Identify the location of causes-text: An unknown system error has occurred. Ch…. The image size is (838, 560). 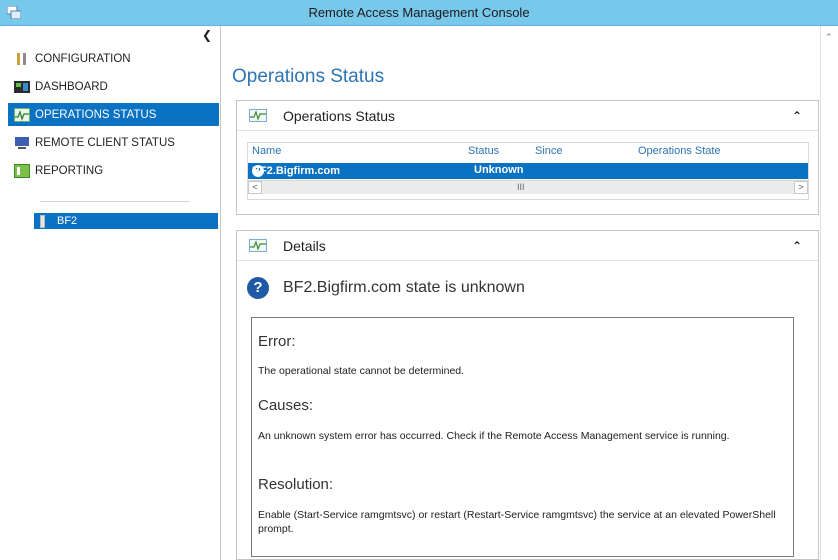
(494, 436).